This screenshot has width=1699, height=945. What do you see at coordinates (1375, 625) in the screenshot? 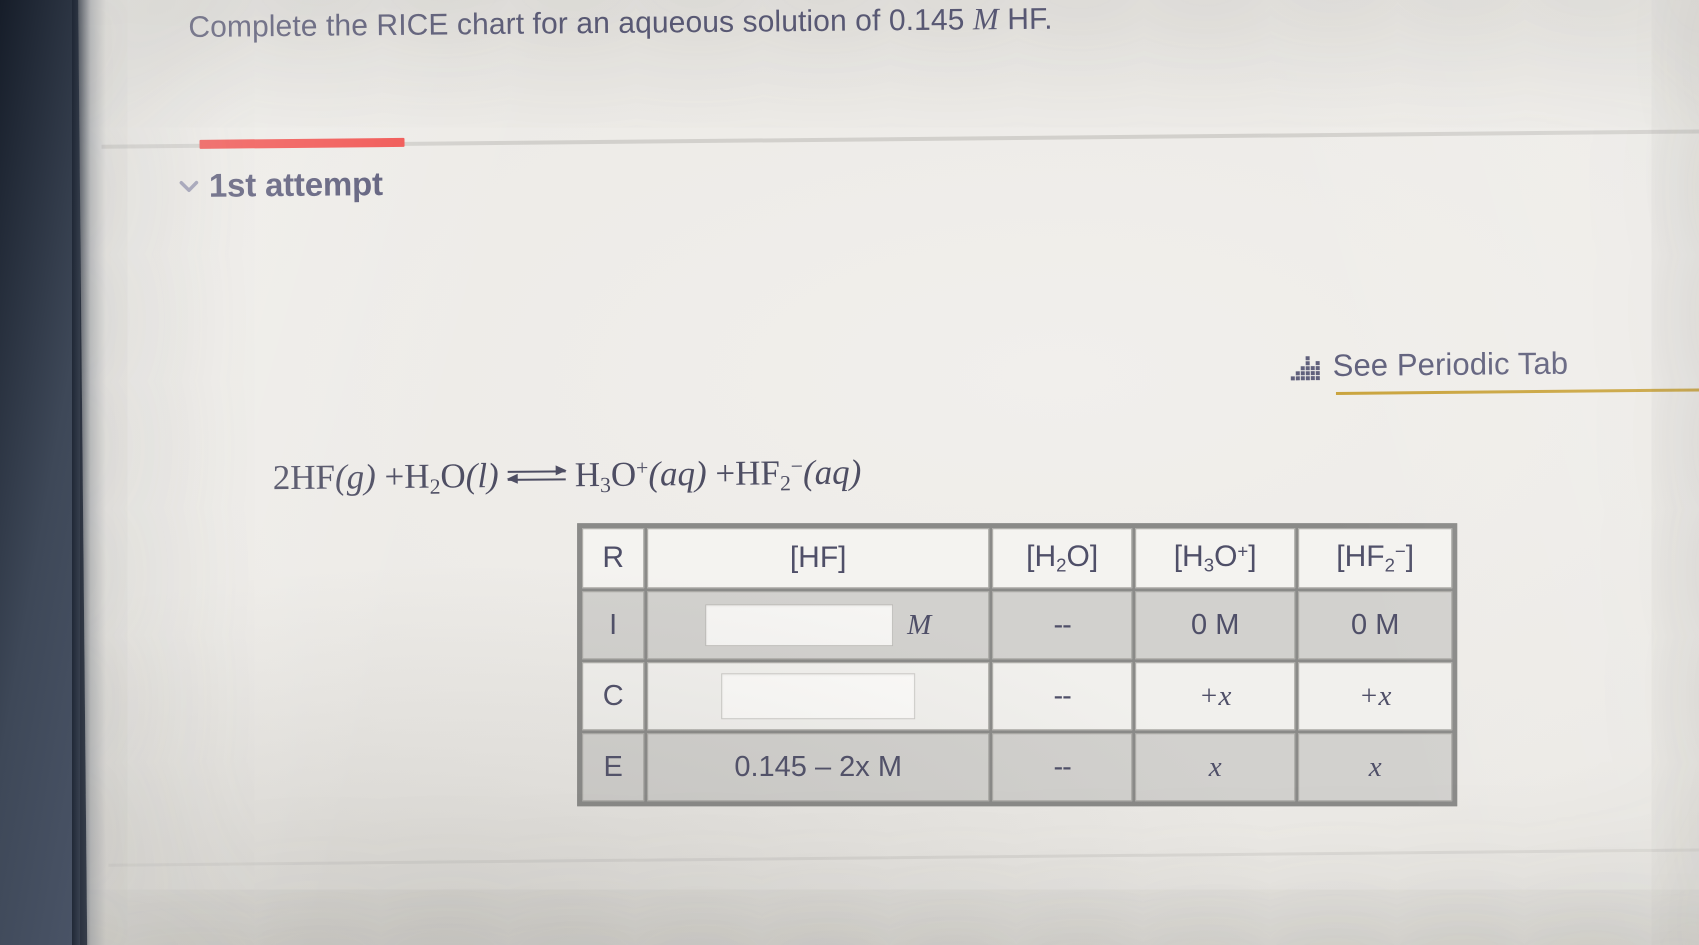
I see `cell-i-hf2: 0 M` at bounding box center [1375, 625].